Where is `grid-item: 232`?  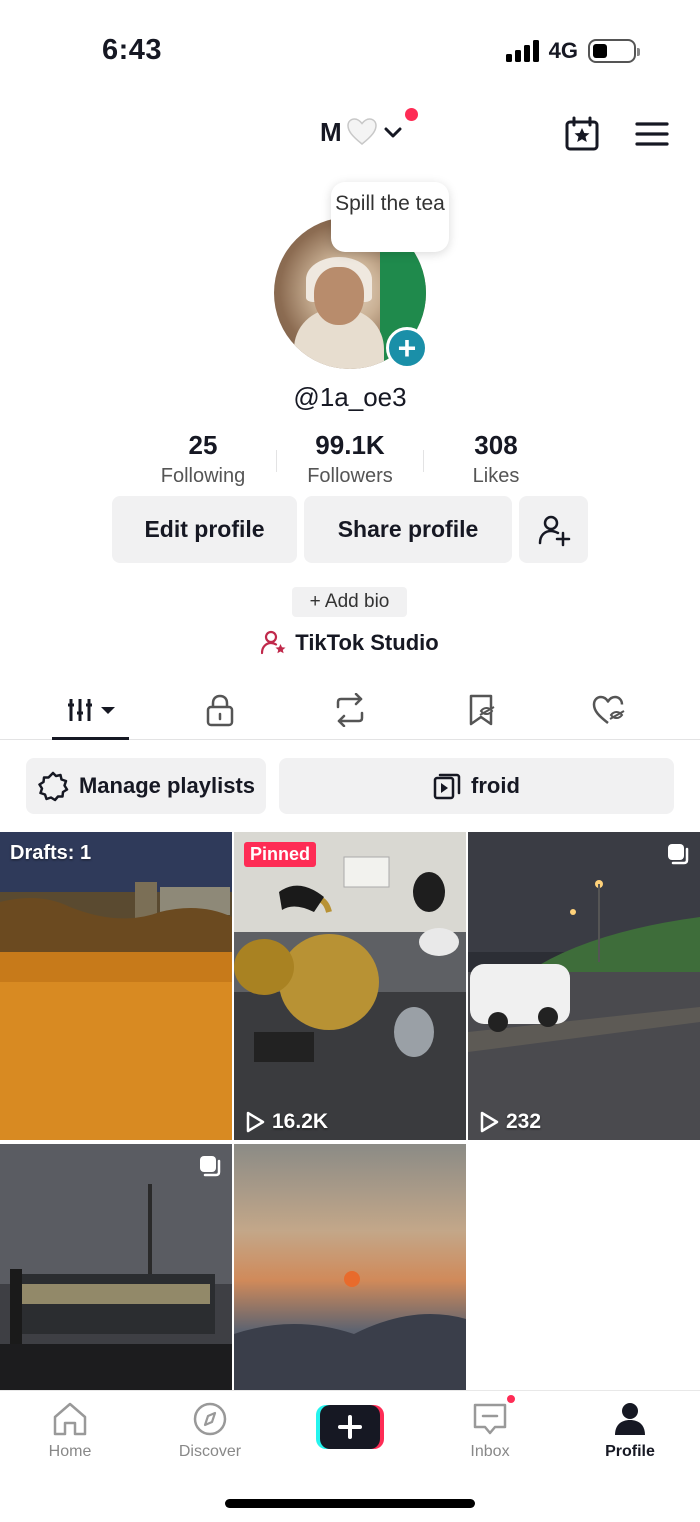
grid-item: 232 is located at coordinates (584, 986).